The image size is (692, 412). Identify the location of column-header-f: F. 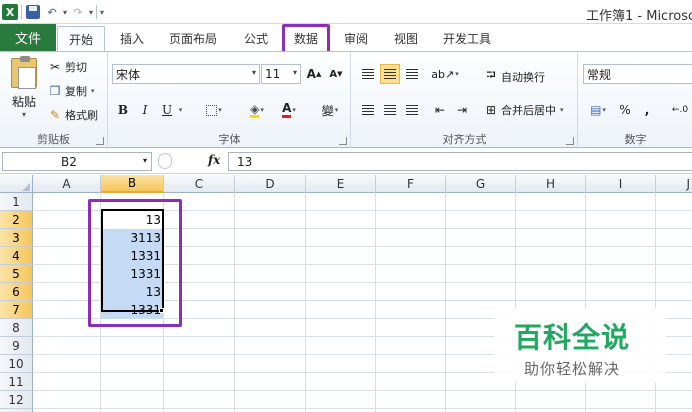
(411, 184).